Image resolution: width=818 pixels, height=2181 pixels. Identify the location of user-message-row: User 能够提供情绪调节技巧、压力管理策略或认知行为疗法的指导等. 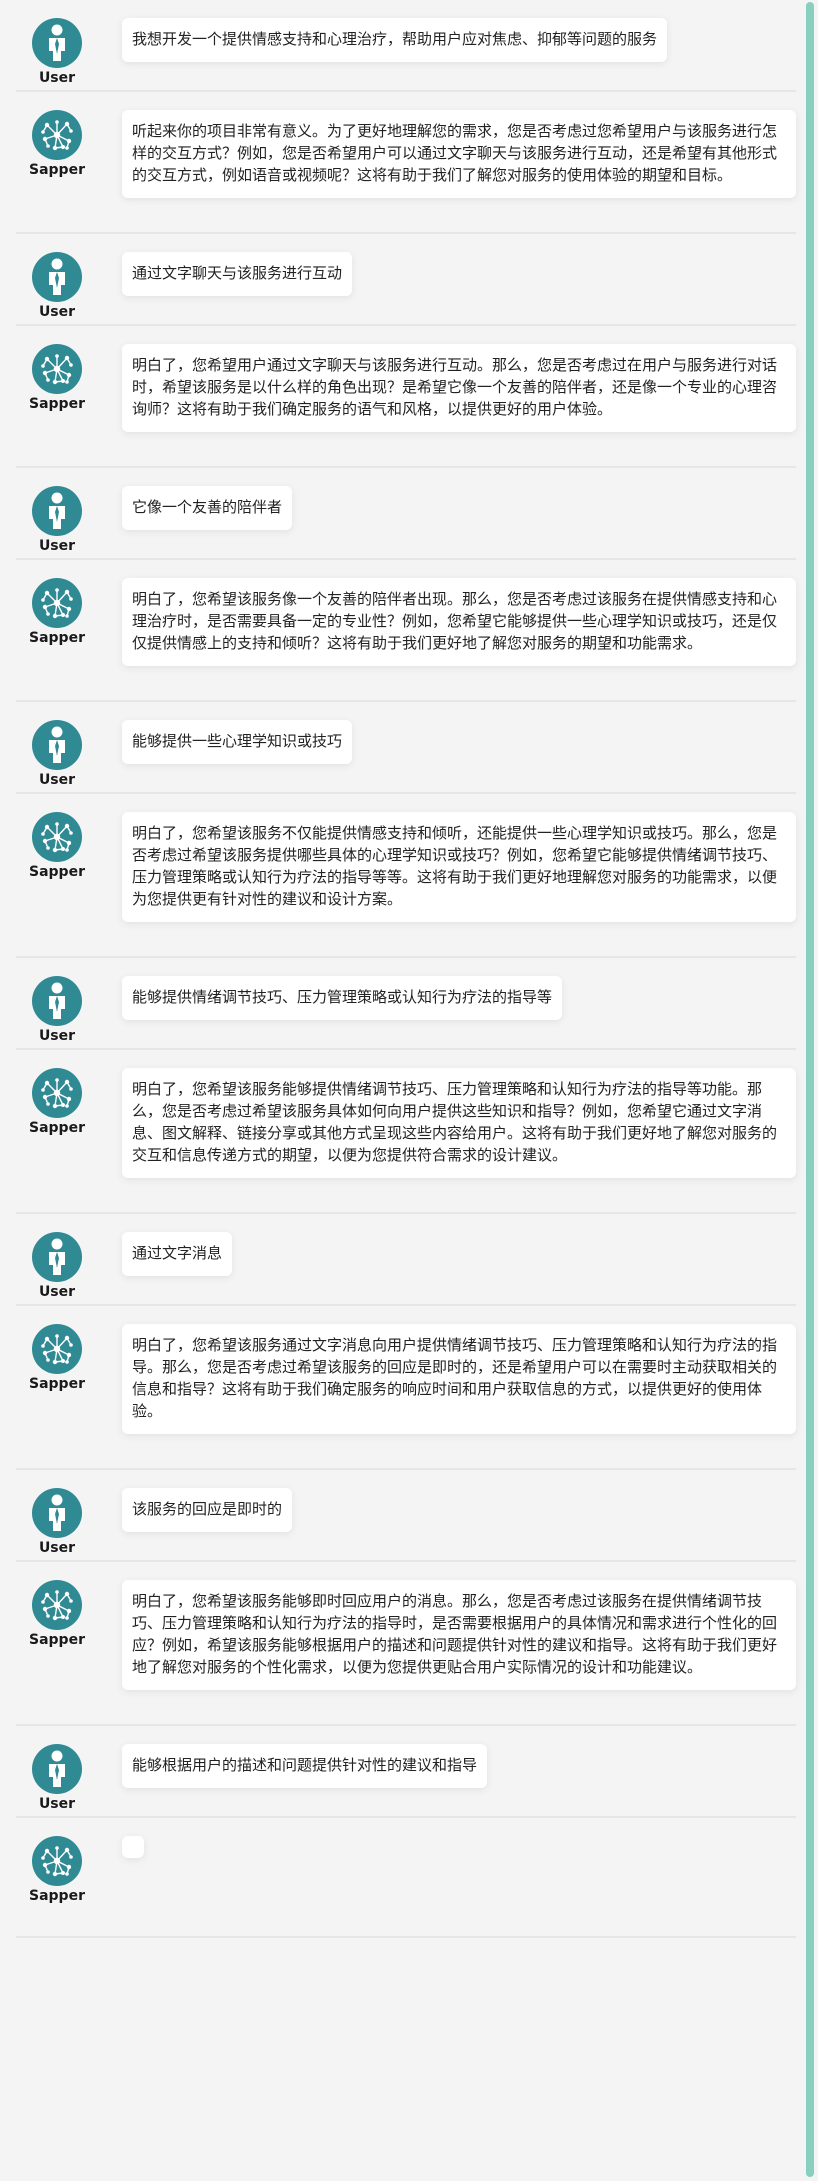
(406, 1004).